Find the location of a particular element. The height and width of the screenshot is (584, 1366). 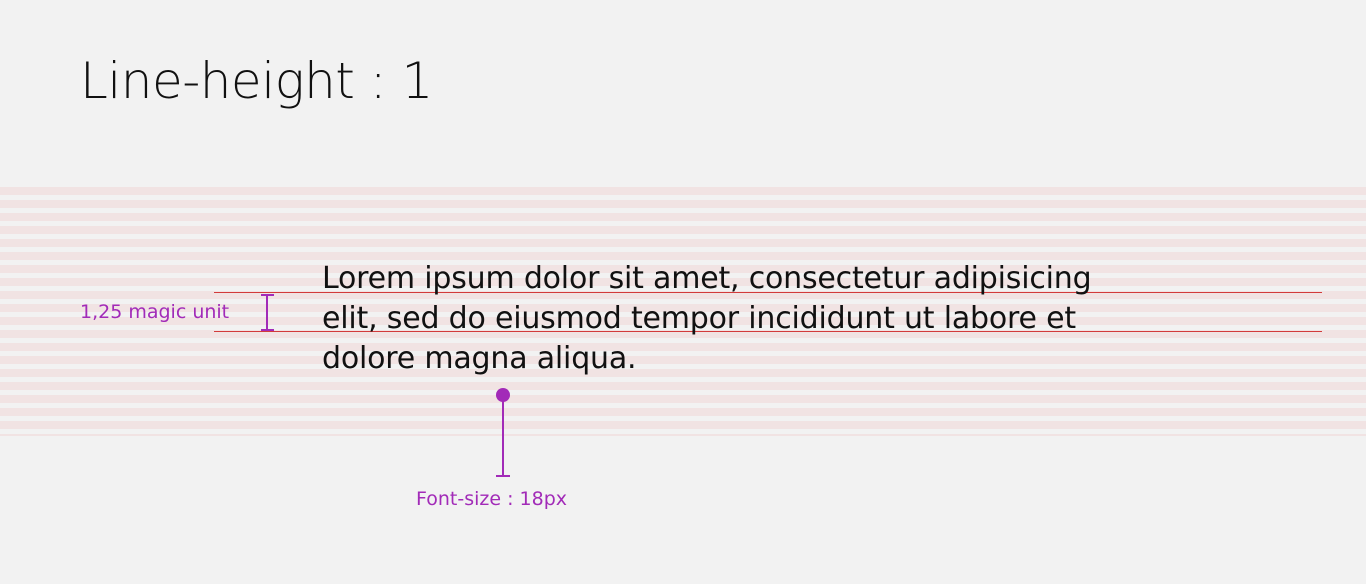

font-size-label: Font-size : 18px is located at coordinates (492, 499).